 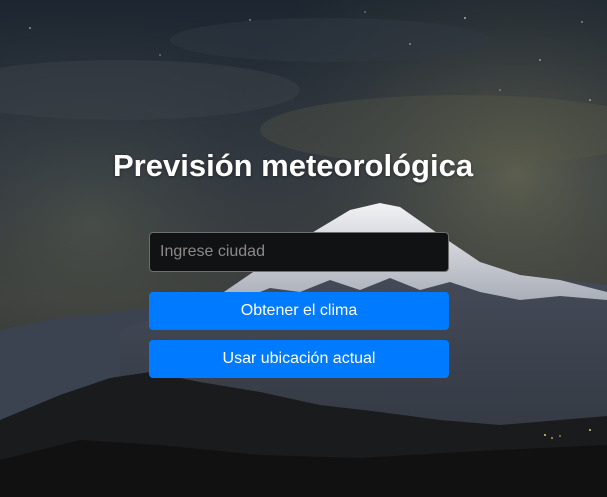 What do you see at coordinates (299, 252) in the screenshot?
I see `city-search-input` at bounding box center [299, 252].